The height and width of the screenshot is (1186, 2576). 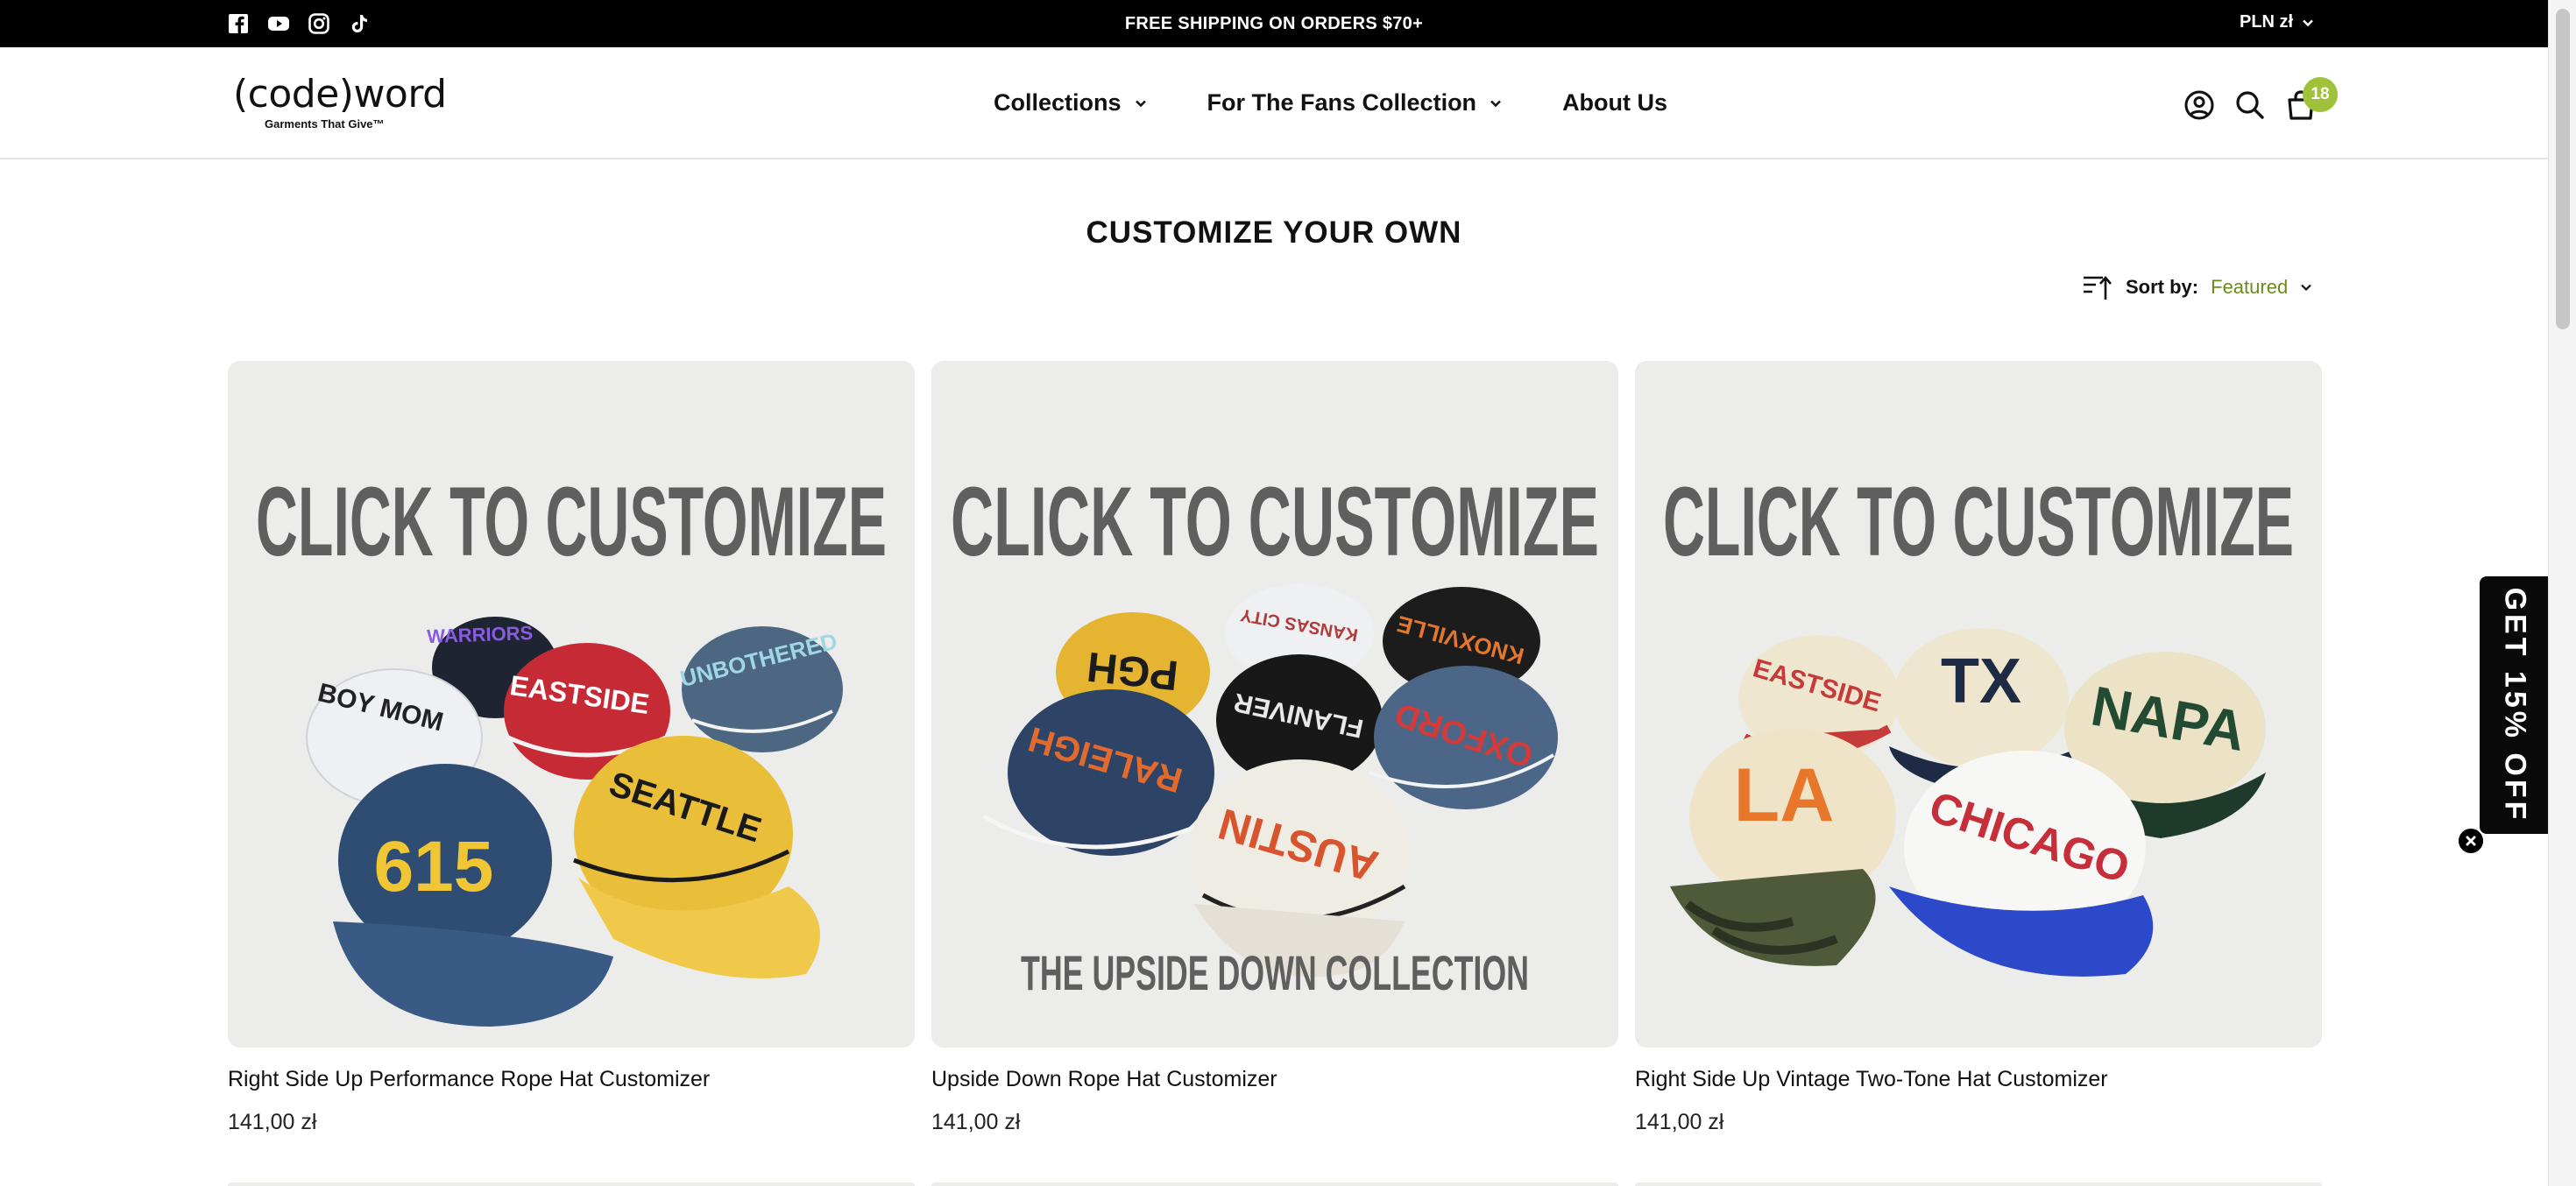 I want to click on nav-label: For The Fans Collection, so click(x=1342, y=102).